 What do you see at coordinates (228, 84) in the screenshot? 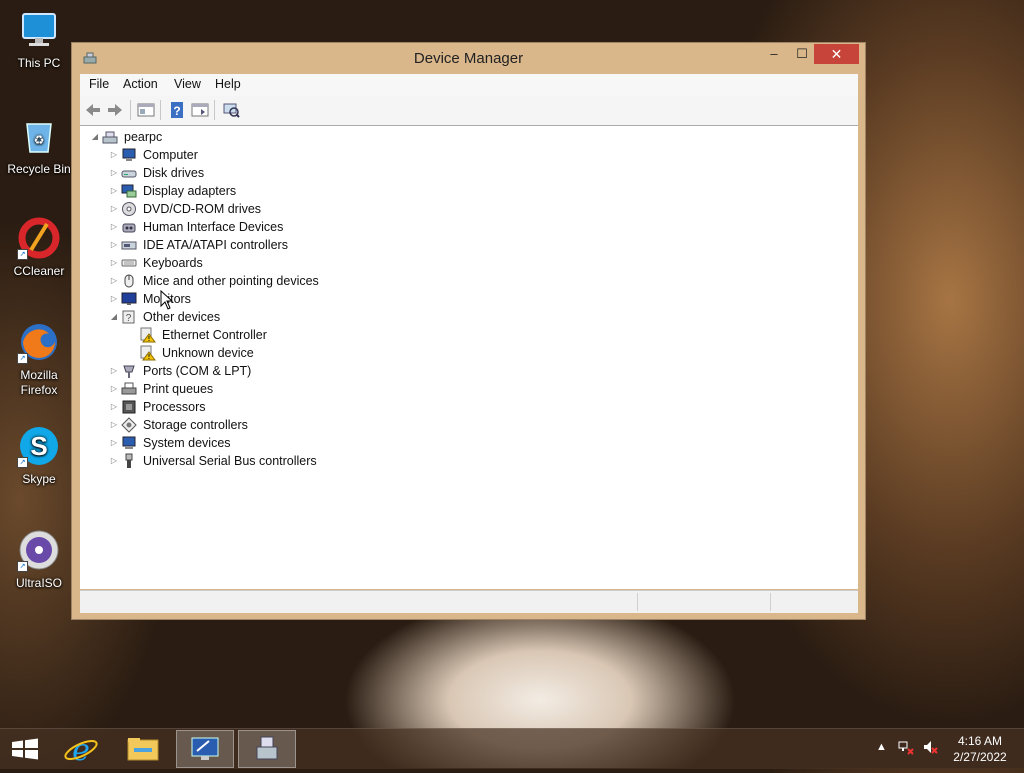
I see `menu-help: Help` at bounding box center [228, 84].